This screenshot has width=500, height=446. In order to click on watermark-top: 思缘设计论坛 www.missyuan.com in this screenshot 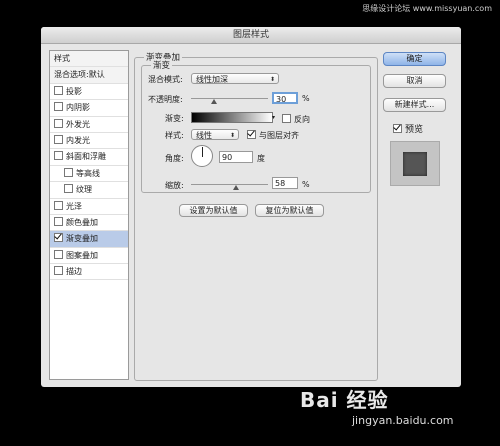, I will do `click(427, 8)`.